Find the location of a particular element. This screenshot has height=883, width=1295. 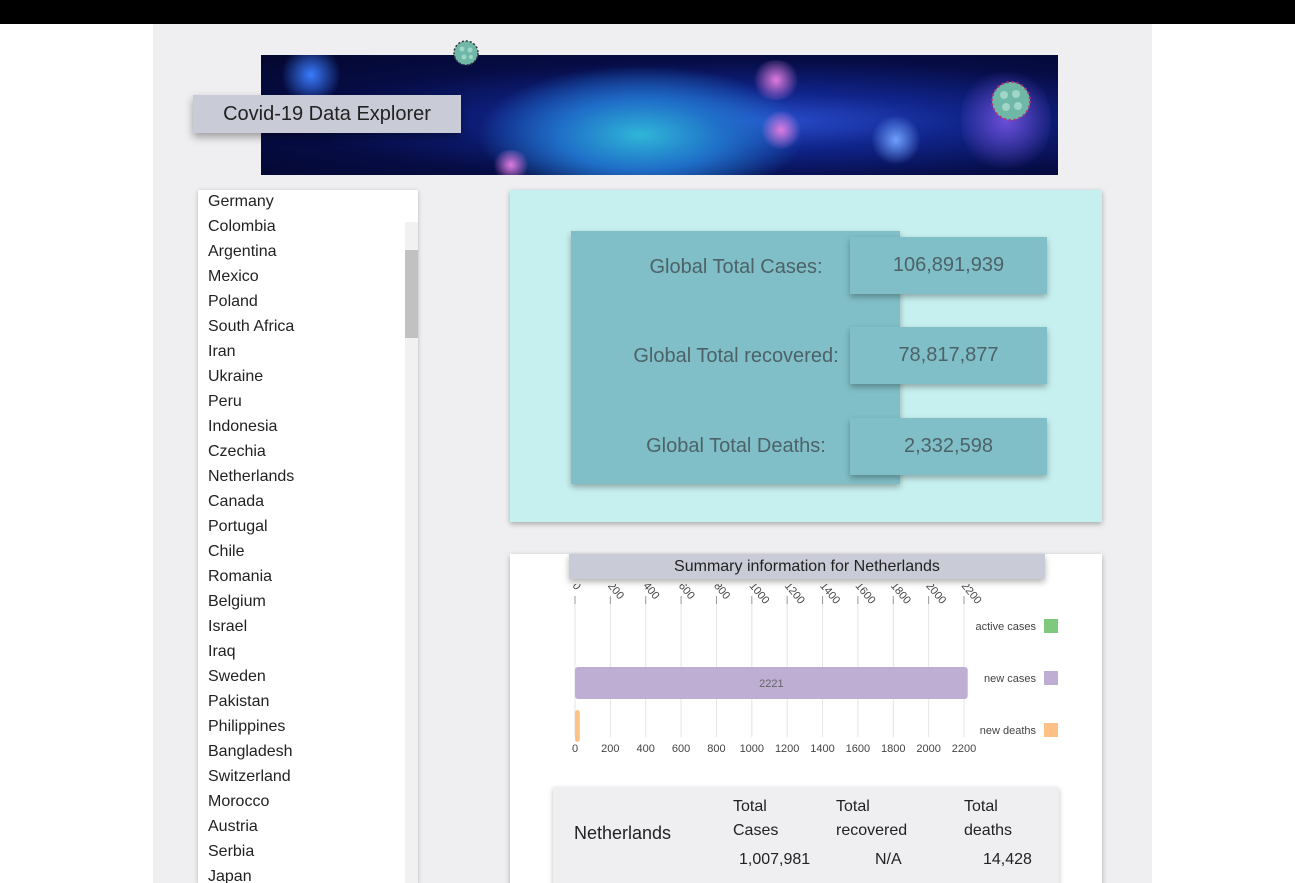

summary-title: Summary information for Netherlands is located at coordinates (807, 566).